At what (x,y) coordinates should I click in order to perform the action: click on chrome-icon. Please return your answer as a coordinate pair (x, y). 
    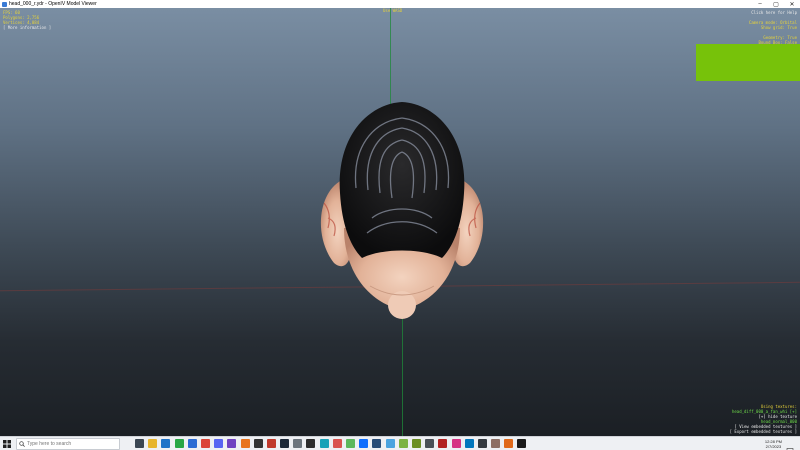
    Looking at the image, I should click on (205, 443).